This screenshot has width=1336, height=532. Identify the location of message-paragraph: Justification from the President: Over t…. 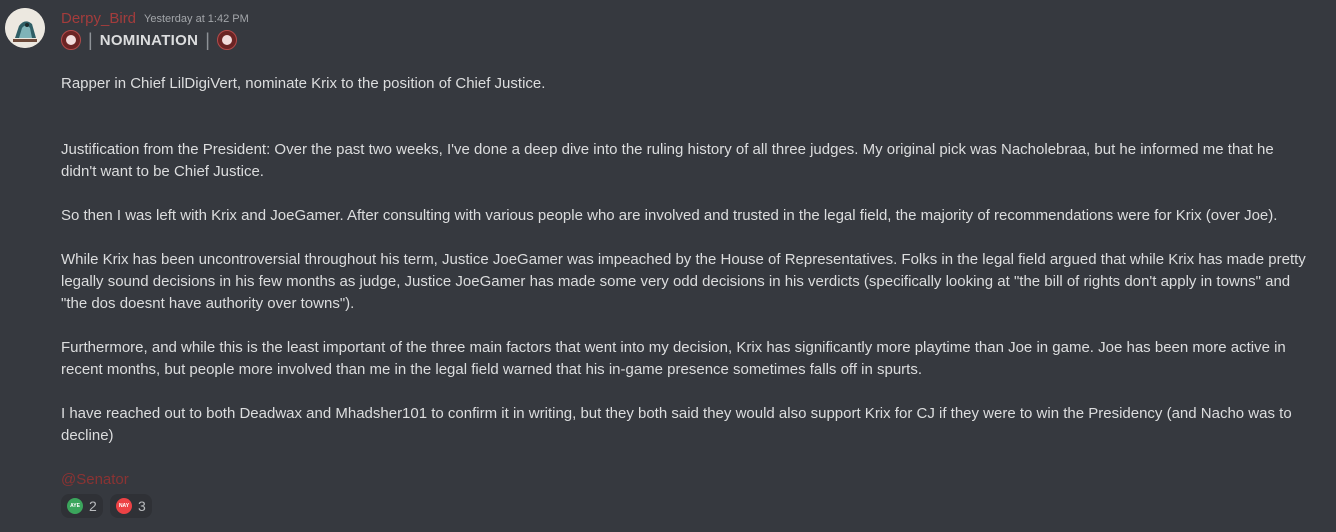
(667, 160).